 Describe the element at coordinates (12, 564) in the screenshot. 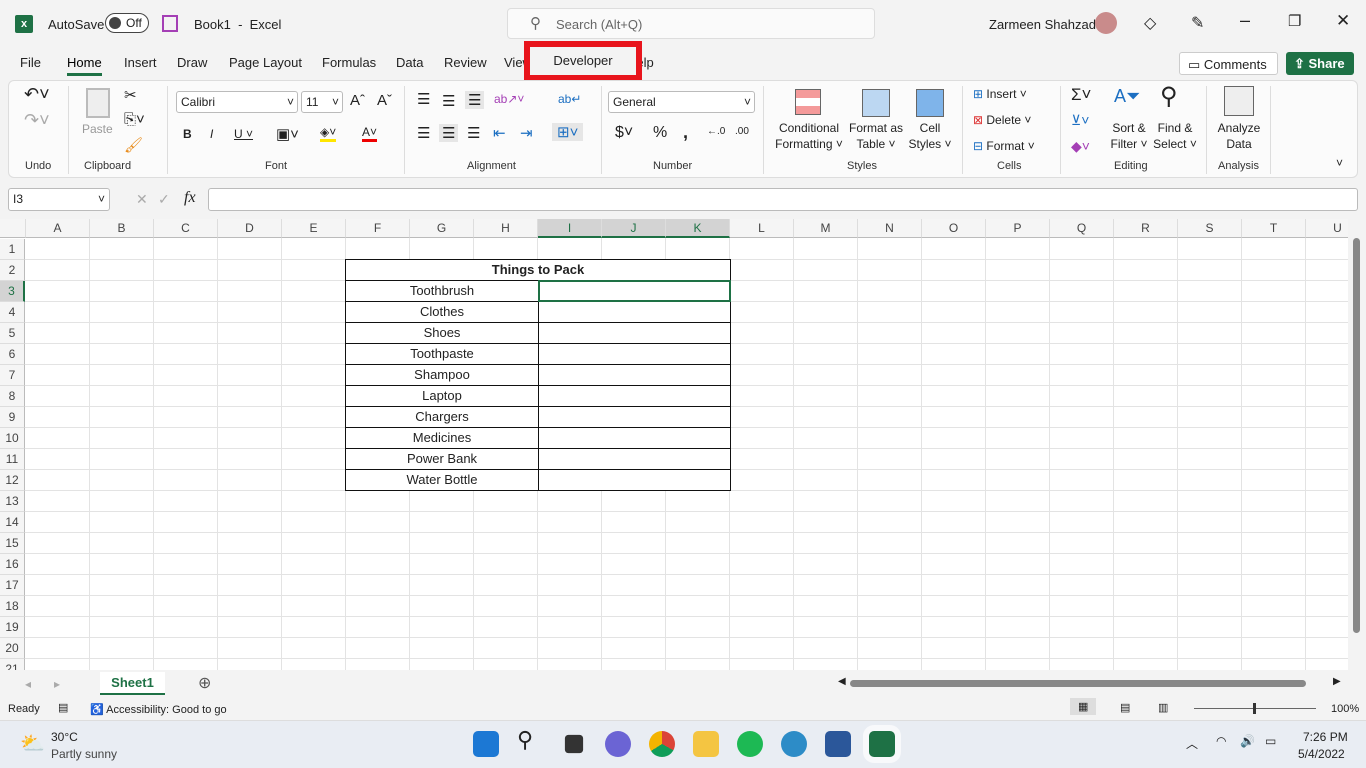

I see `row-header-16: 16` at that location.